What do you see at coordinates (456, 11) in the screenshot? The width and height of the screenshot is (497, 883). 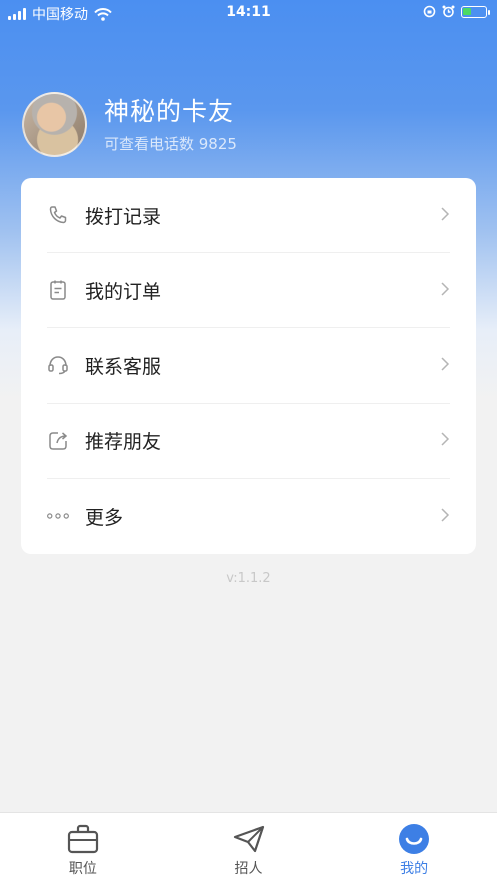 I see `status-right` at bounding box center [456, 11].